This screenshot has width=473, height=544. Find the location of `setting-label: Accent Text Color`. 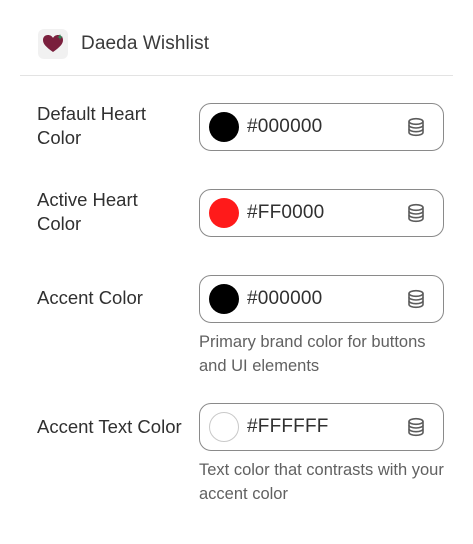

setting-label: Accent Text Color is located at coordinates (109, 426).